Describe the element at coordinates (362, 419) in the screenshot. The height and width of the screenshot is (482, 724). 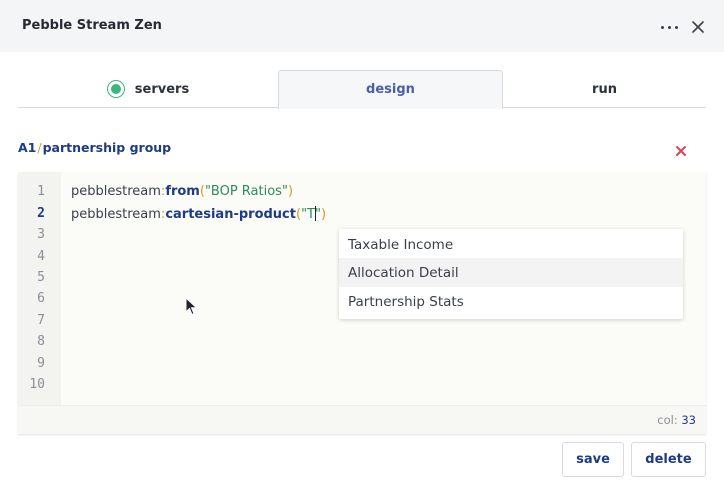
I see `editor-status-bar: col: 33` at that location.